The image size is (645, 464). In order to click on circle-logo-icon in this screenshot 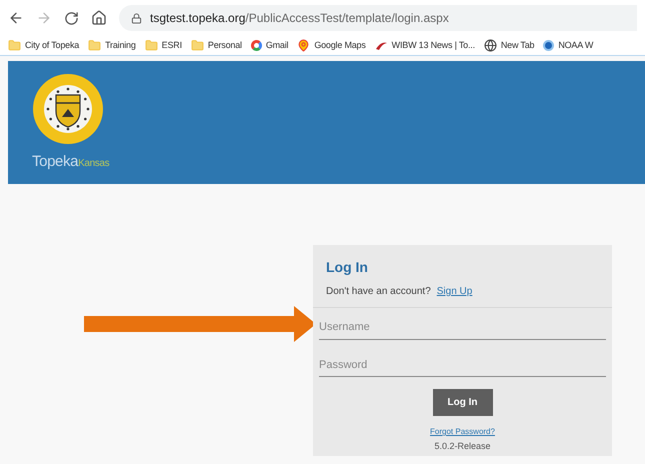, I will do `click(548, 45)`.